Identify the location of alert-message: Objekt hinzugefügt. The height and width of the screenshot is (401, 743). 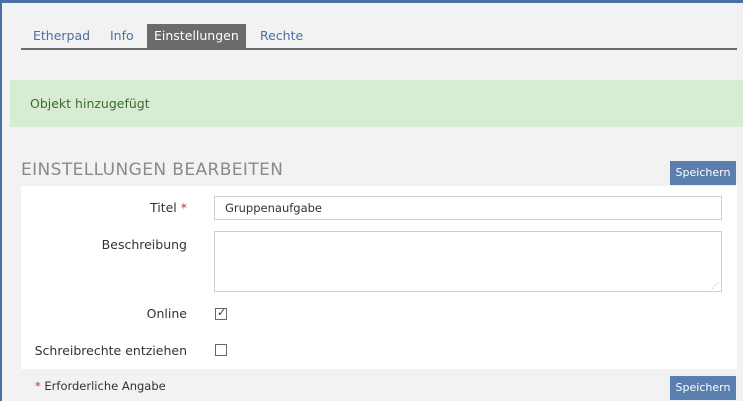
(90, 103).